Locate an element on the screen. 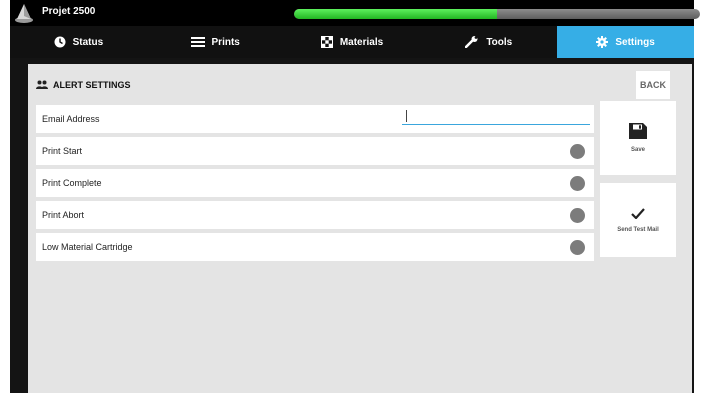 The image size is (704, 393). low-material-cartridge-row: Low Material Cartridge is located at coordinates (315, 247).